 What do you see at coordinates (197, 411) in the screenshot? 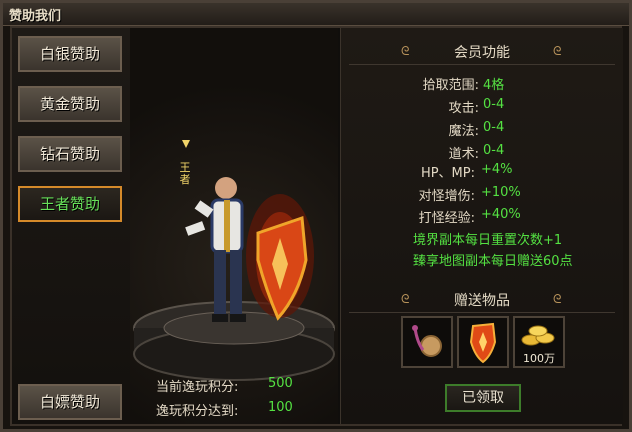
I see `target-score-label: 逸玩积分达到:` at bounding box center [197, 411].